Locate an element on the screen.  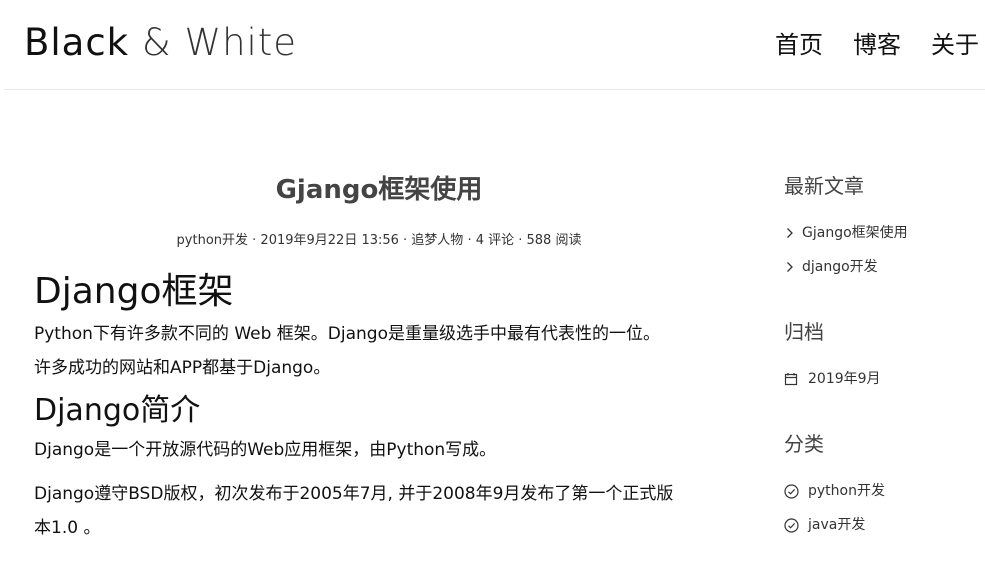
nav-home: 首页 is located at coordinates (799, 45).